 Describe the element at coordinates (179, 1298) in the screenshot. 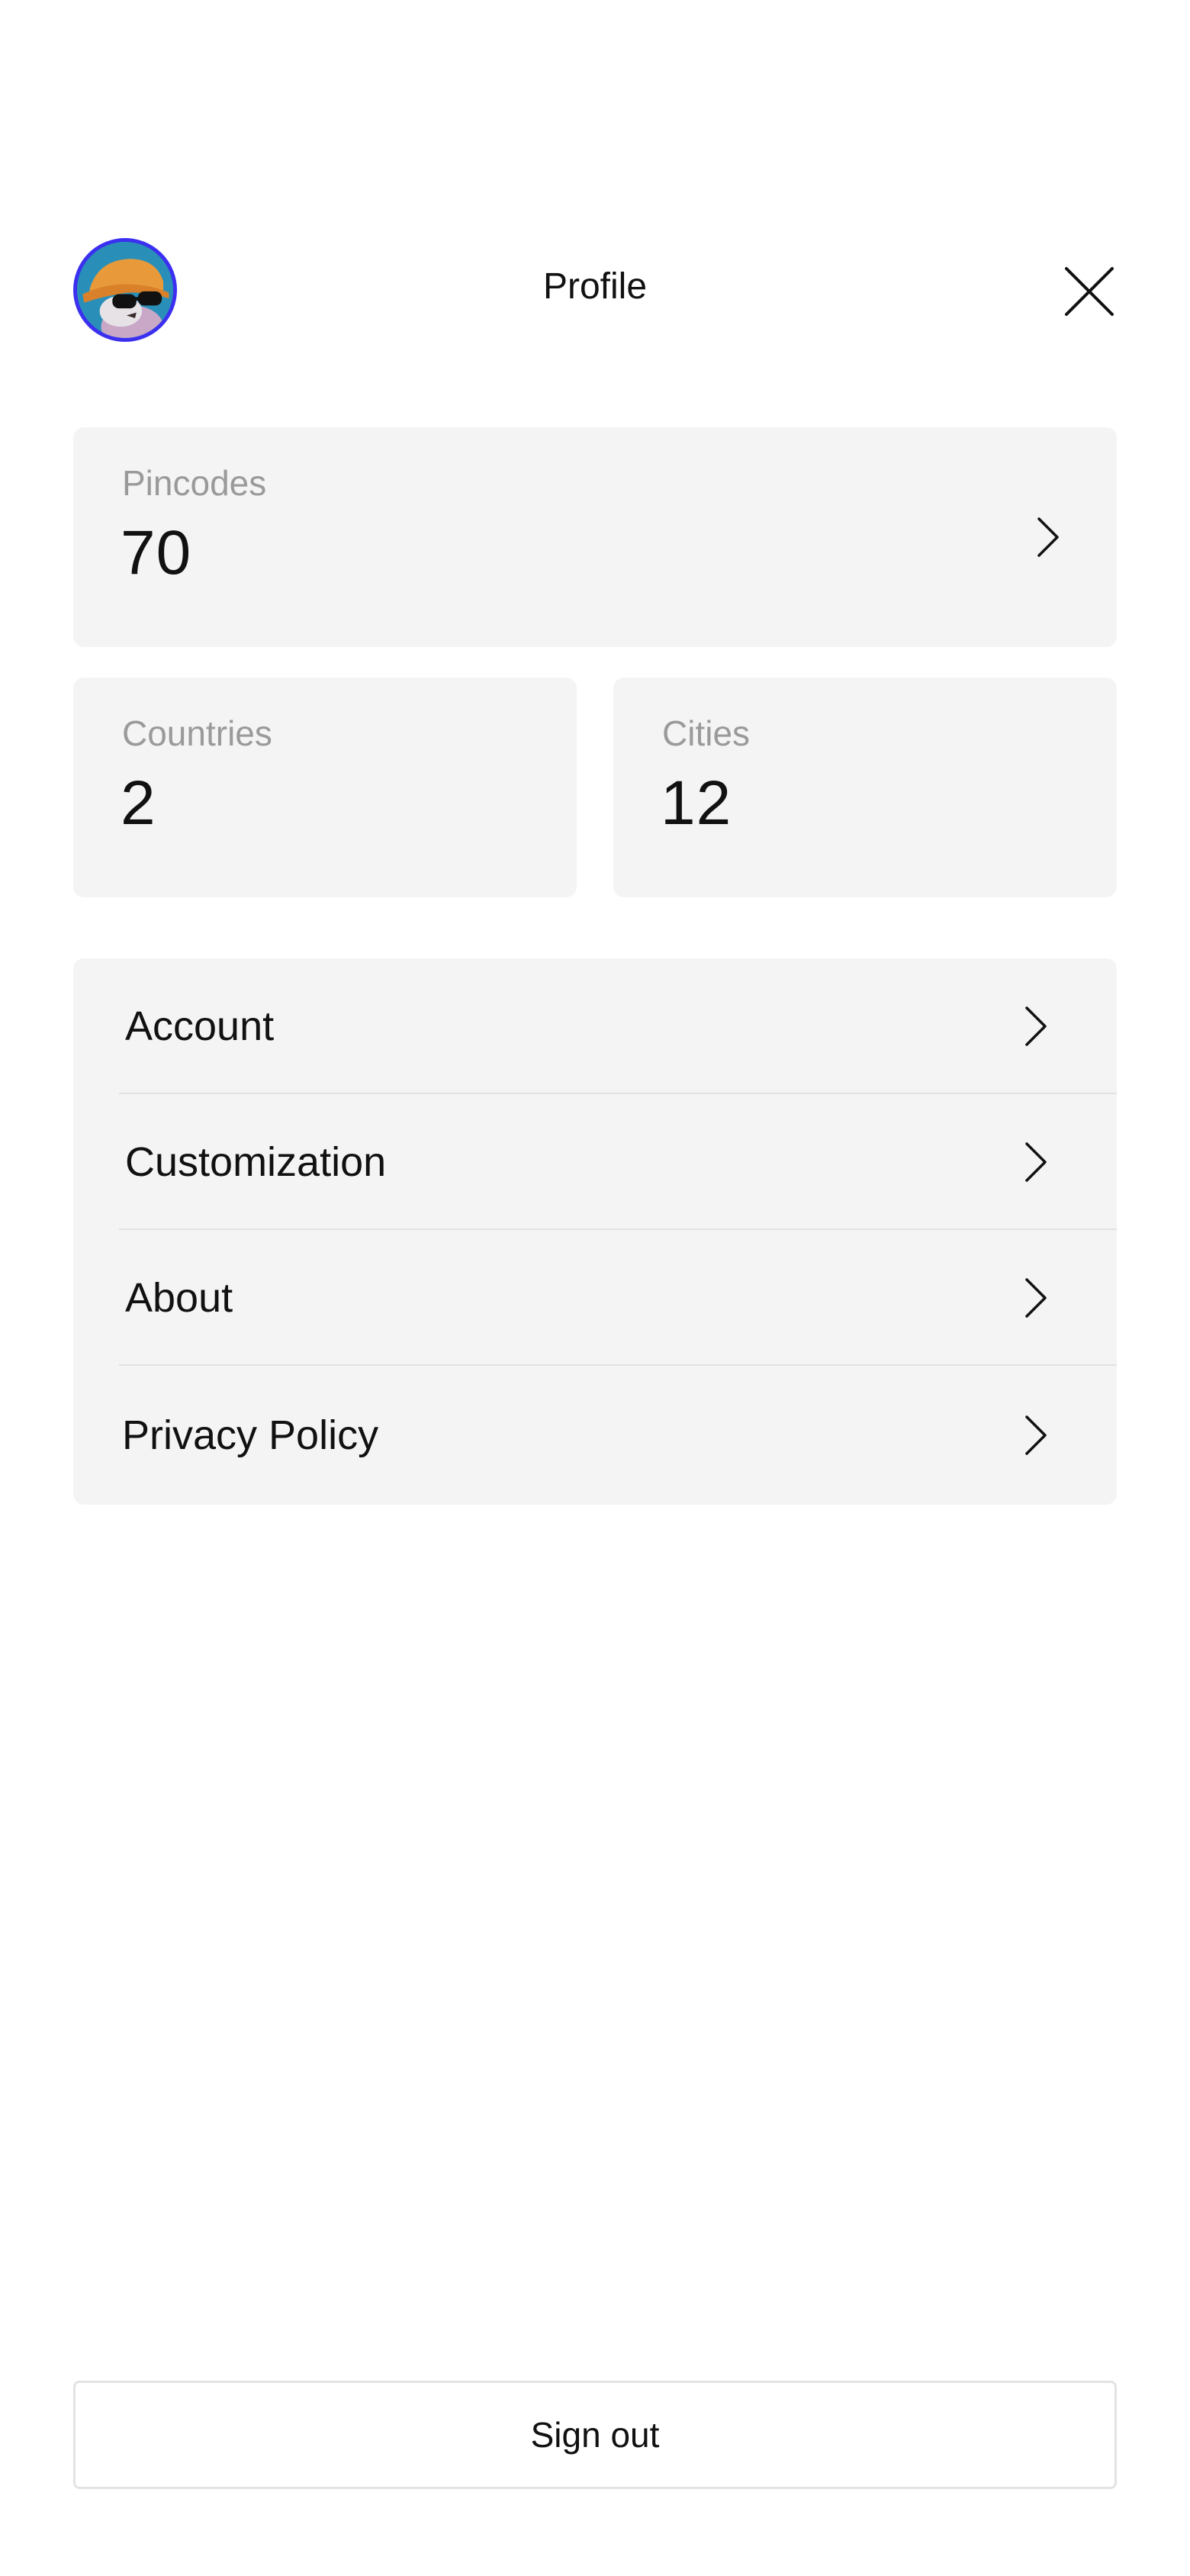

I see `menu-item-label: About` at that location.